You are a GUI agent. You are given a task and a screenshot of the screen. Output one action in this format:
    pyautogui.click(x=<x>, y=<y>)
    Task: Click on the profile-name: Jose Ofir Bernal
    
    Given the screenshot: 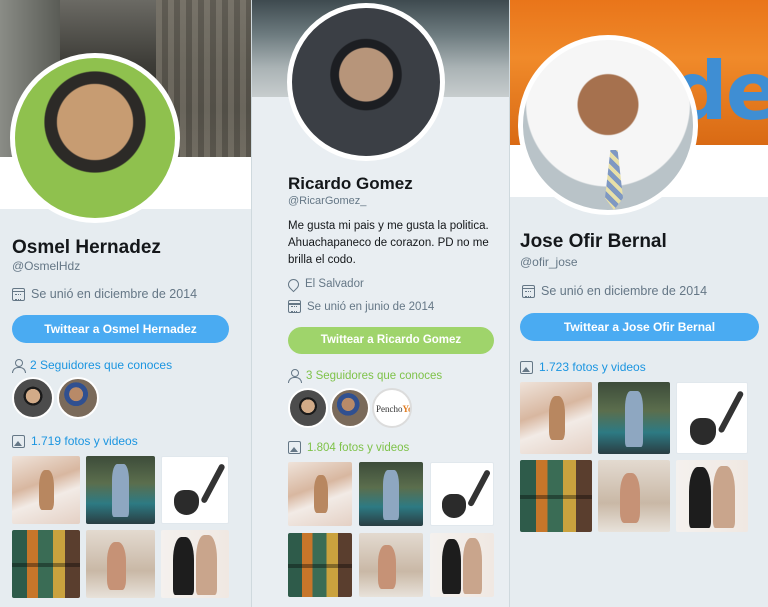 What is the action you would take?
    pyautogui.click(x=593, y=242)
    